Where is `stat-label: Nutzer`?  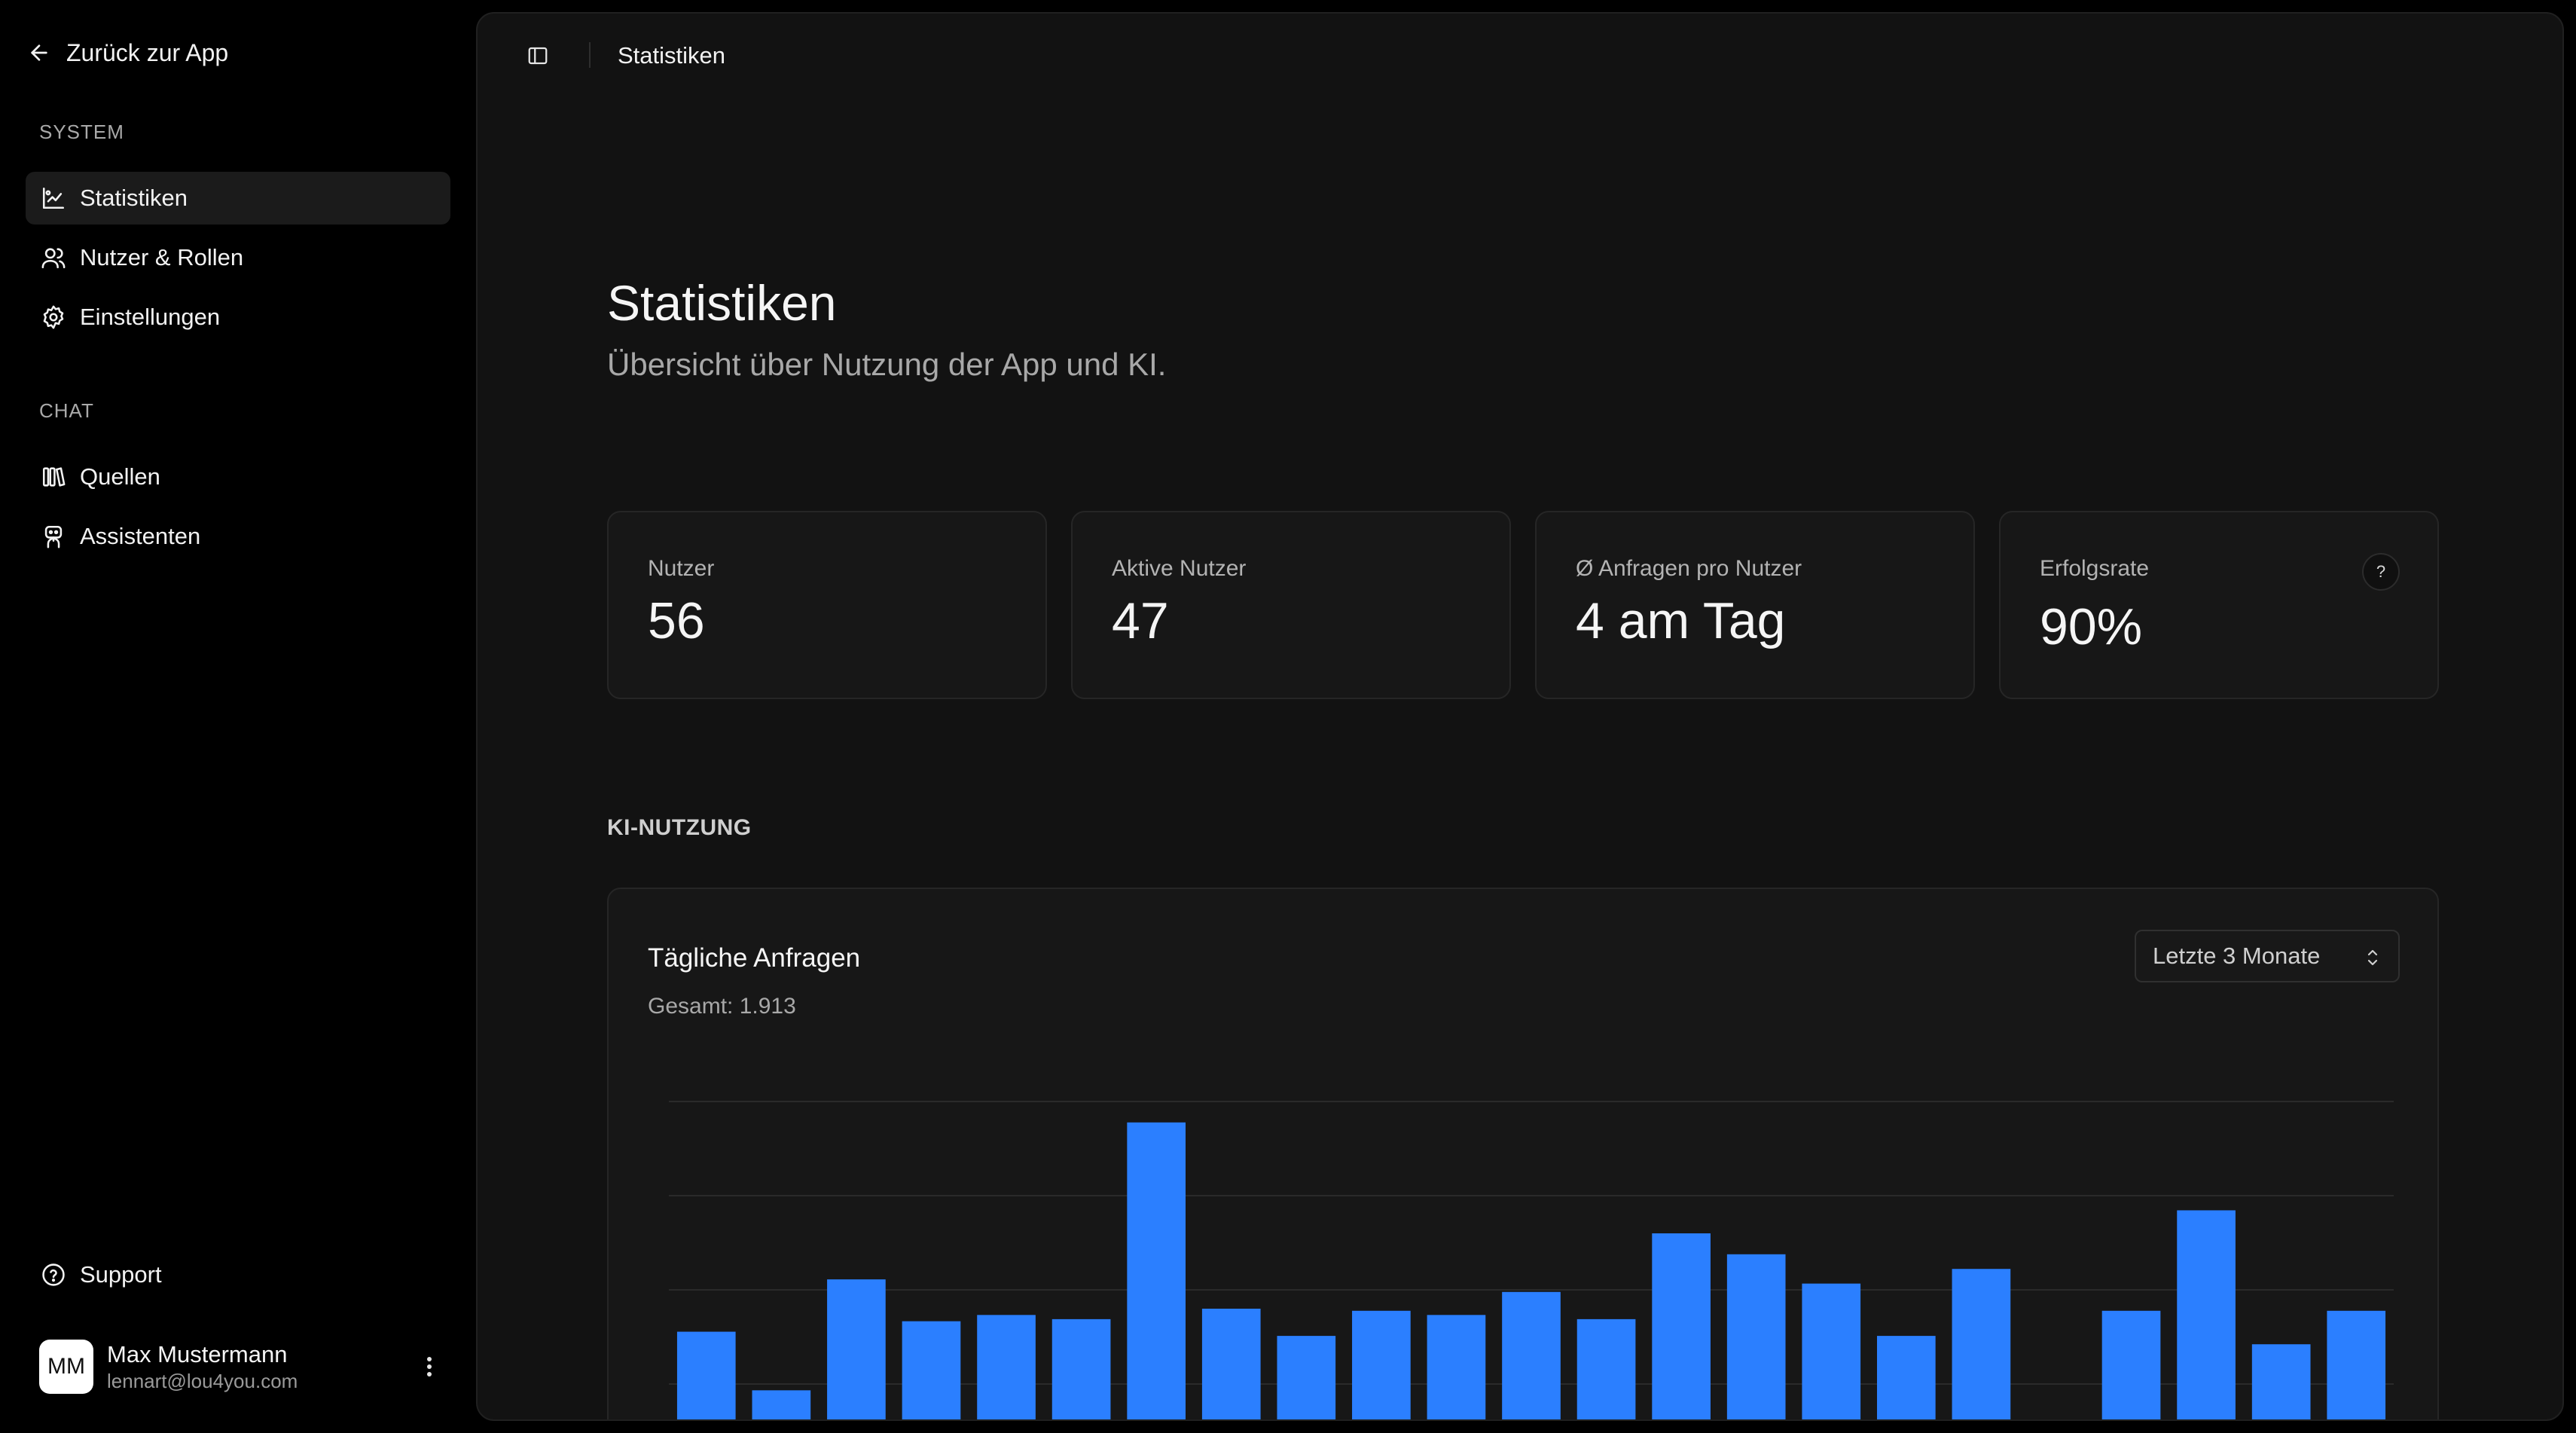 stat-label: Nutzer is located at coordinates (682, 568).